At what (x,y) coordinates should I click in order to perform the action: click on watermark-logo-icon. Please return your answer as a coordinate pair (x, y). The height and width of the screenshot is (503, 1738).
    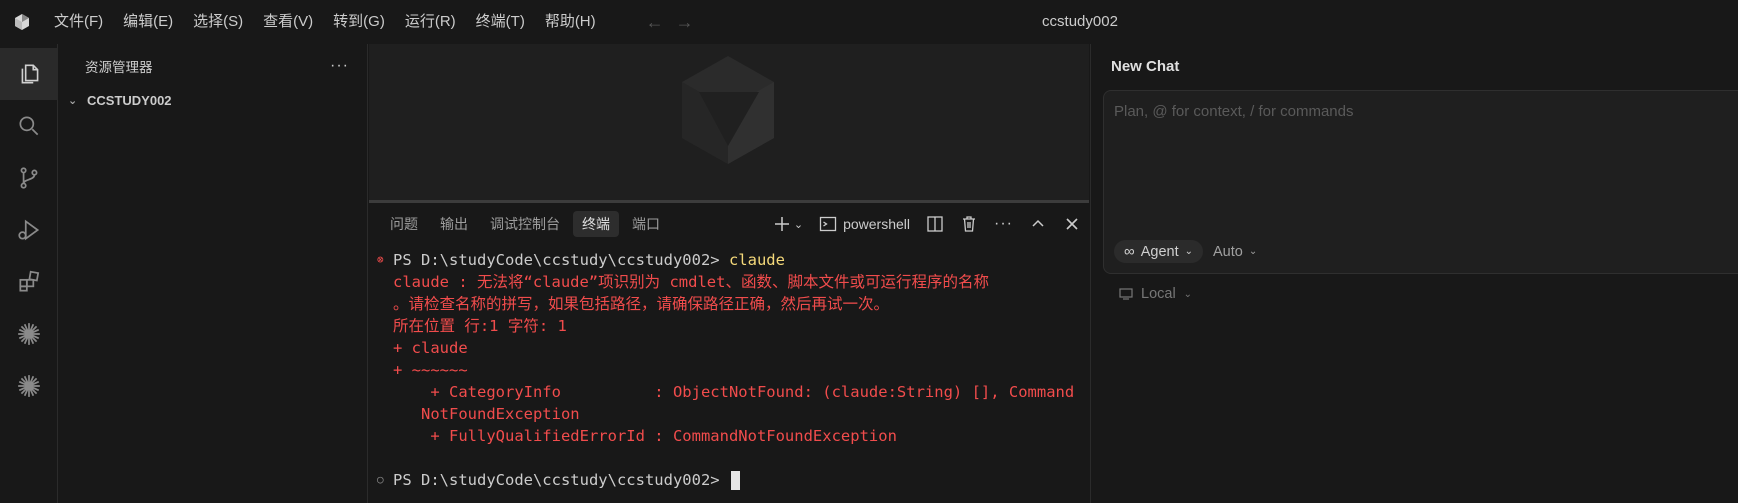
    Looking at the image, I should click on (728, 110).